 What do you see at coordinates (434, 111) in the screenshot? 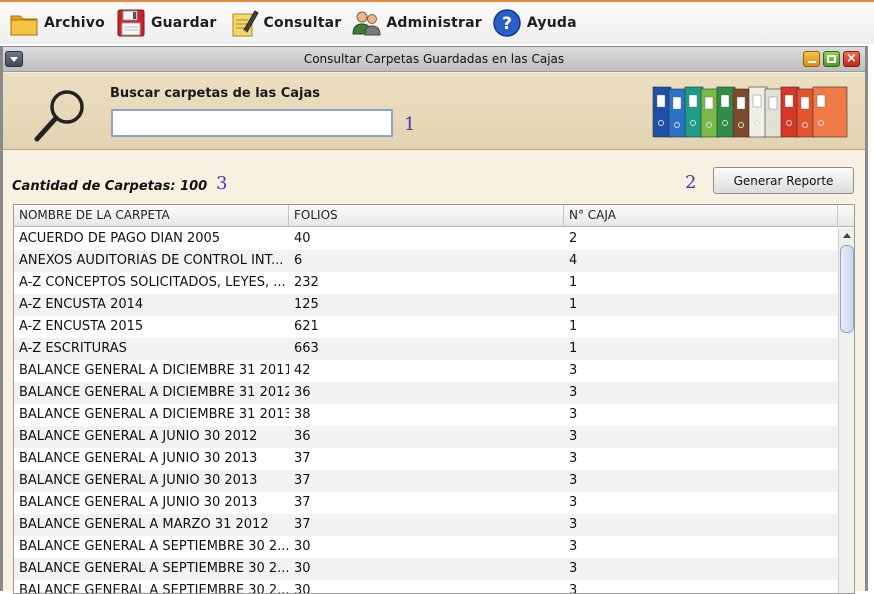
I see `search-panel: Buscar carpetas de las Cajas 1` at bounding box center [434, 111].